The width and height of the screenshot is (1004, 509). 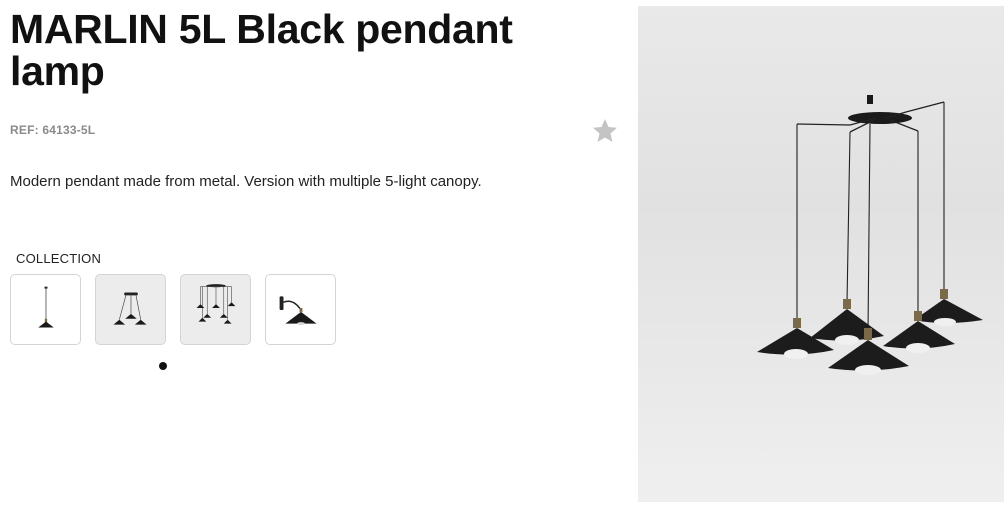 I want to click on carousel-indicator-dot, so click(x=163, y=366).